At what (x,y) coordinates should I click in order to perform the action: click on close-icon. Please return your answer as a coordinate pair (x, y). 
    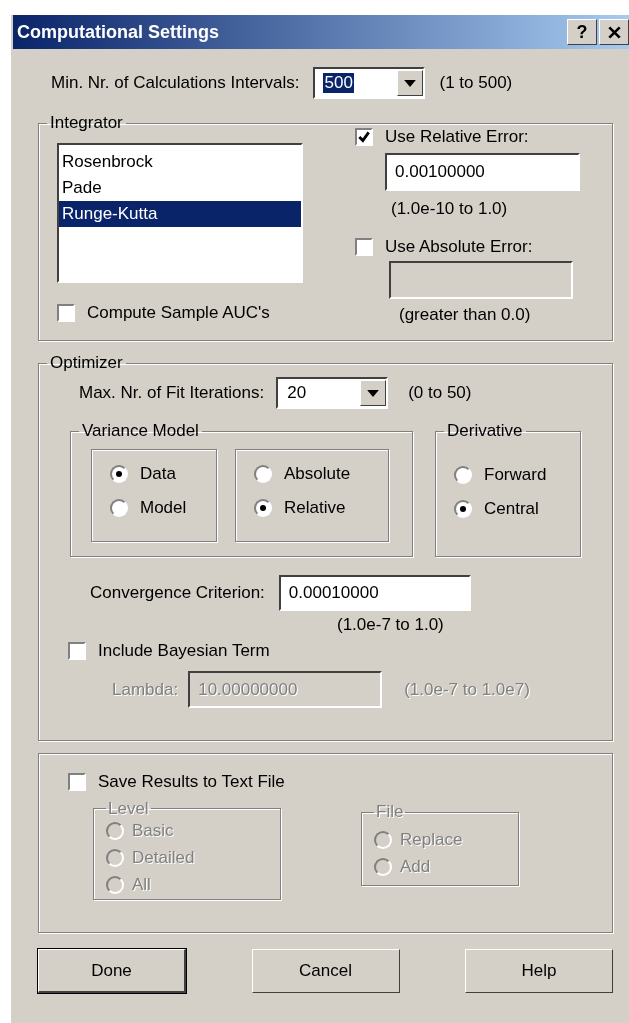
    Looking at the image, I should click on (614, 32).